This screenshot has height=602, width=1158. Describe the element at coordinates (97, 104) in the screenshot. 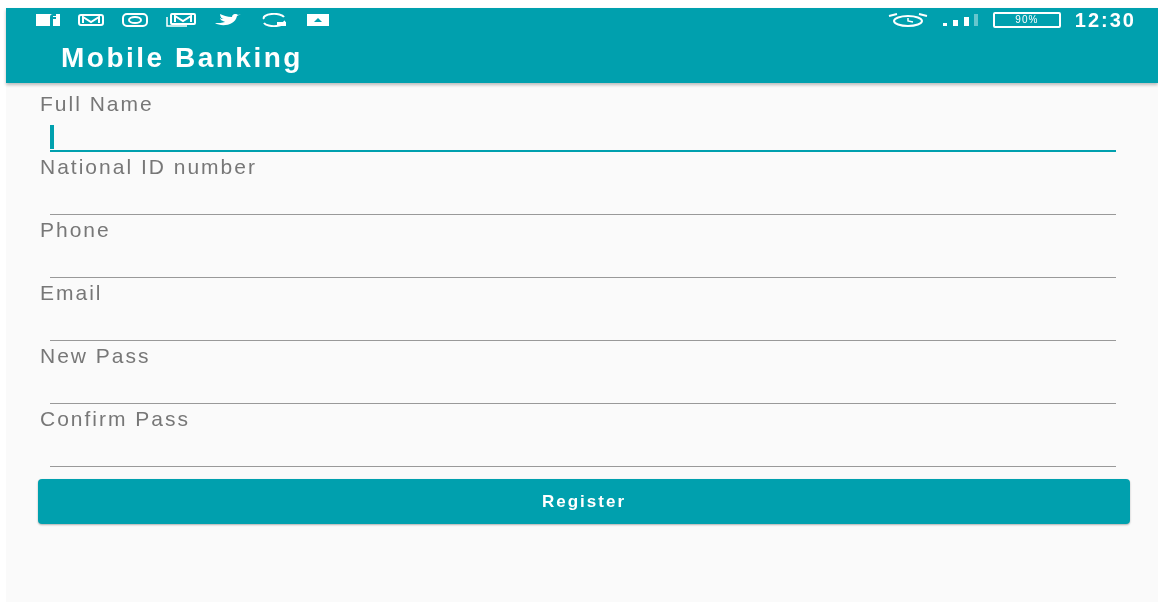

I see `field-label: Full Name` at that location.